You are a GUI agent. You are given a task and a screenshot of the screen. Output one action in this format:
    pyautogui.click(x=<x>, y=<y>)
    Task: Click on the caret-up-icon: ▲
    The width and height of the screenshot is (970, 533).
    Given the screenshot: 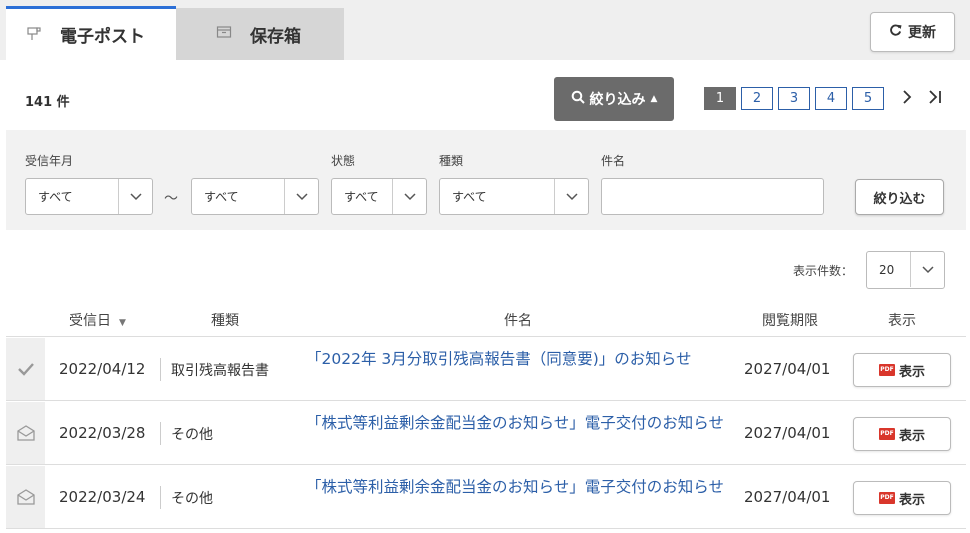 What is the action you would take?
    pyautogui.click(x=654, y=99)
    